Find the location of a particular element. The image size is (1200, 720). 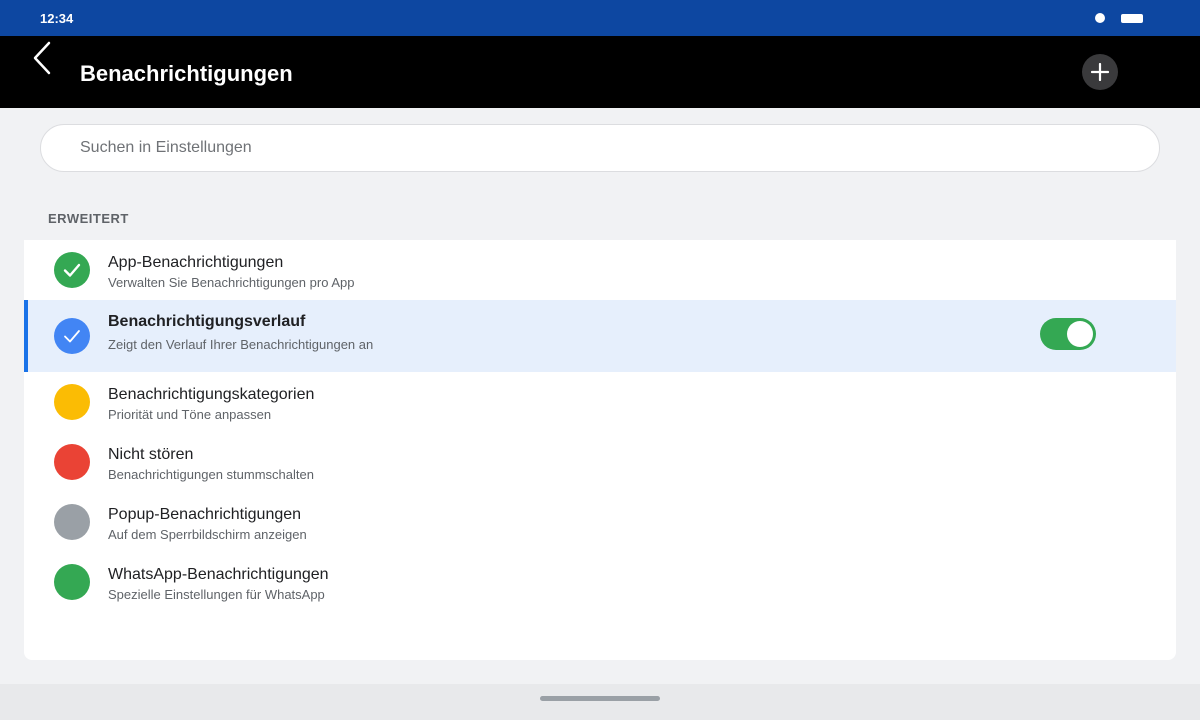

page-title: Benachrichtigungen is located at coordinates (186, 73).